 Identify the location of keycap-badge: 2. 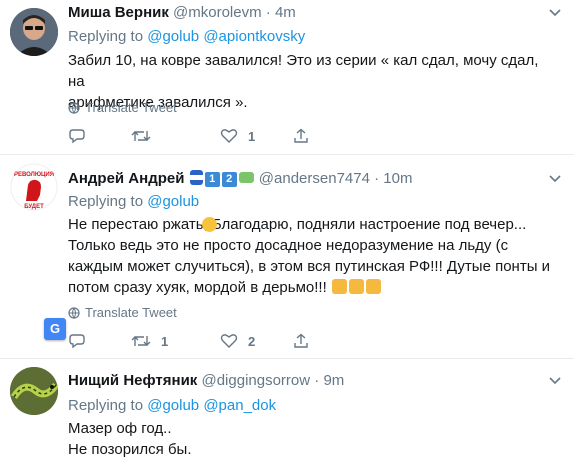
(229, 179).